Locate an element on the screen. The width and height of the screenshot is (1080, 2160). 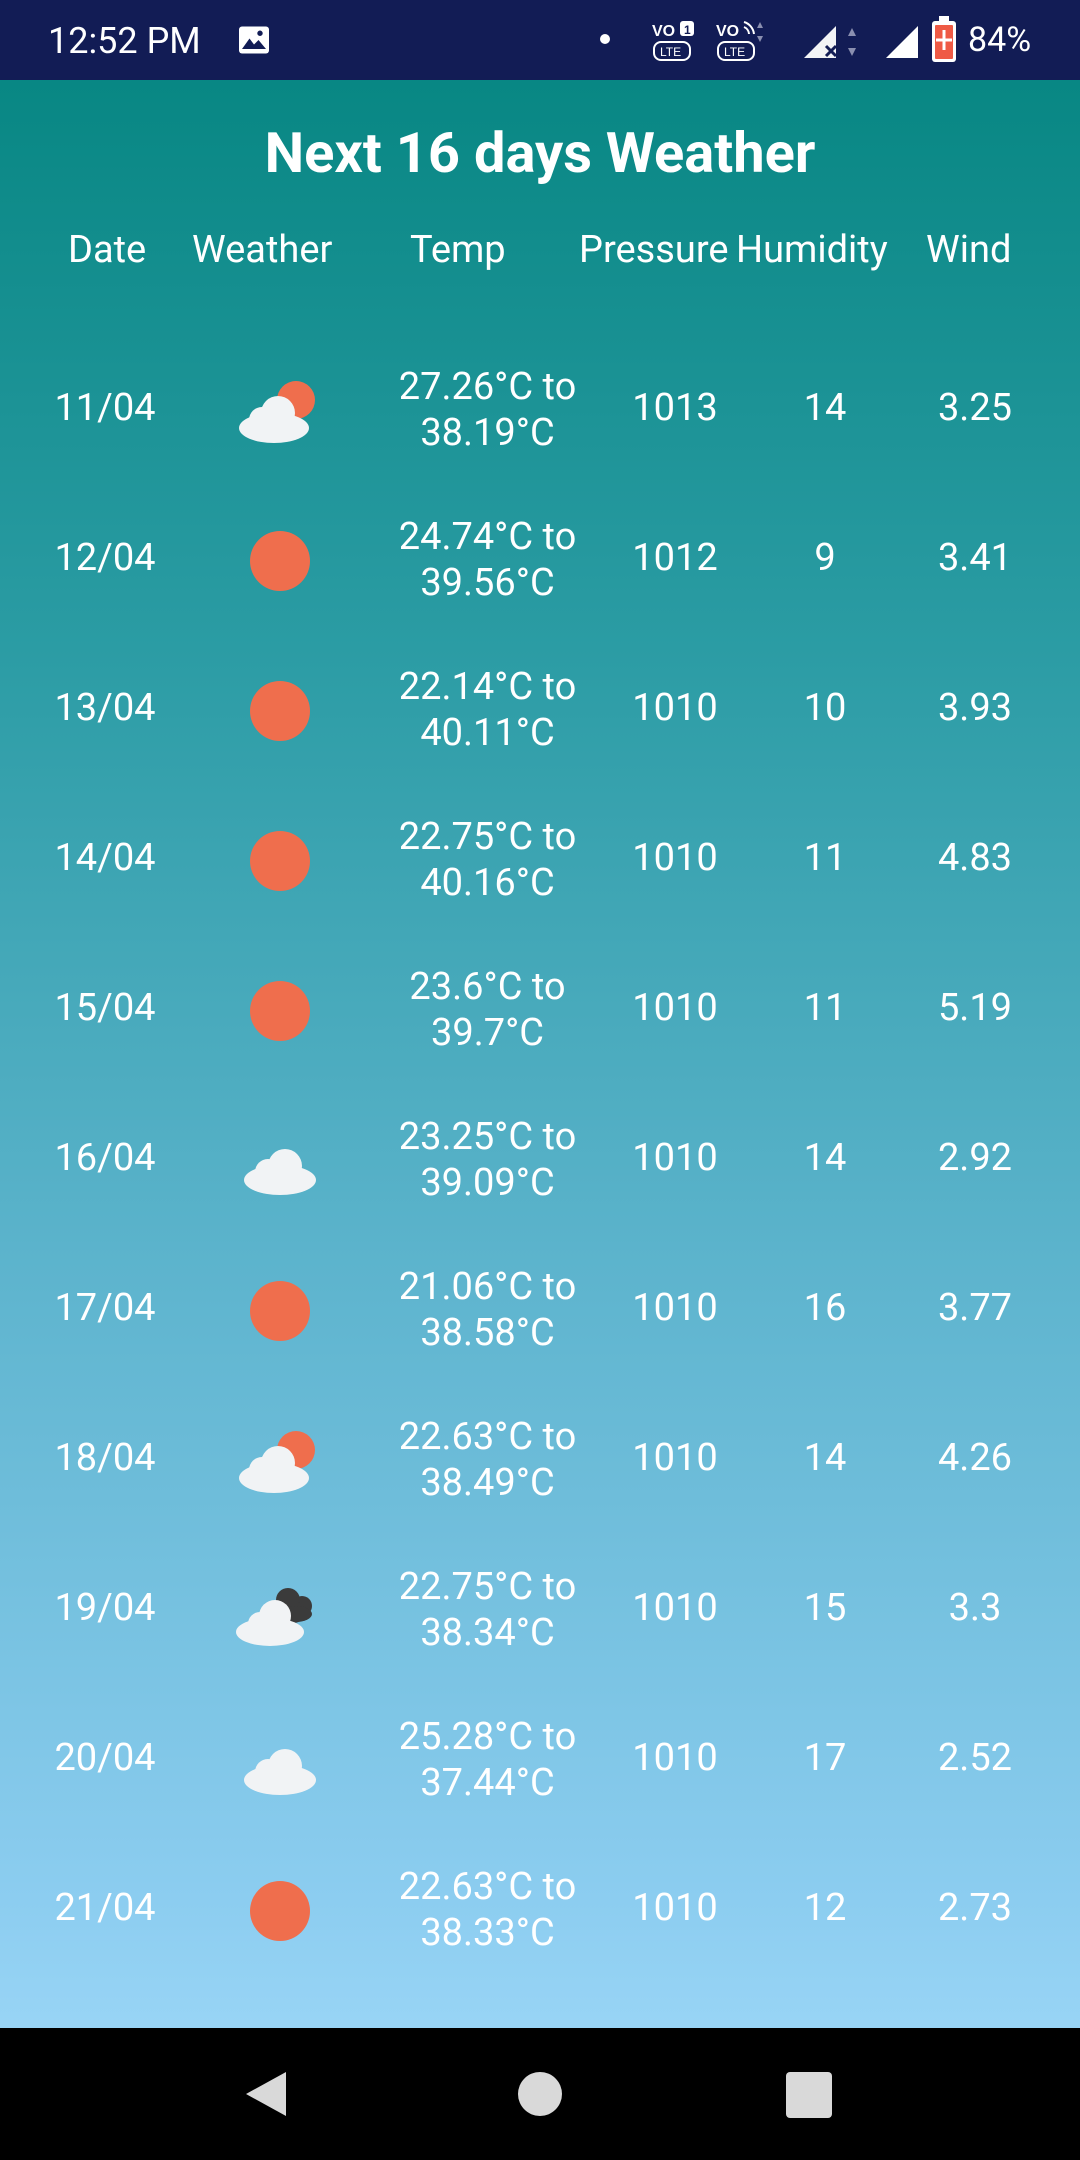
temp-max: 38.19°C is located at coordinates (487, 433).